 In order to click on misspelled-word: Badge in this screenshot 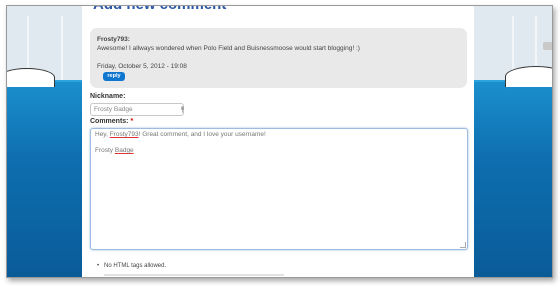, I will do `click(124, 150)`.